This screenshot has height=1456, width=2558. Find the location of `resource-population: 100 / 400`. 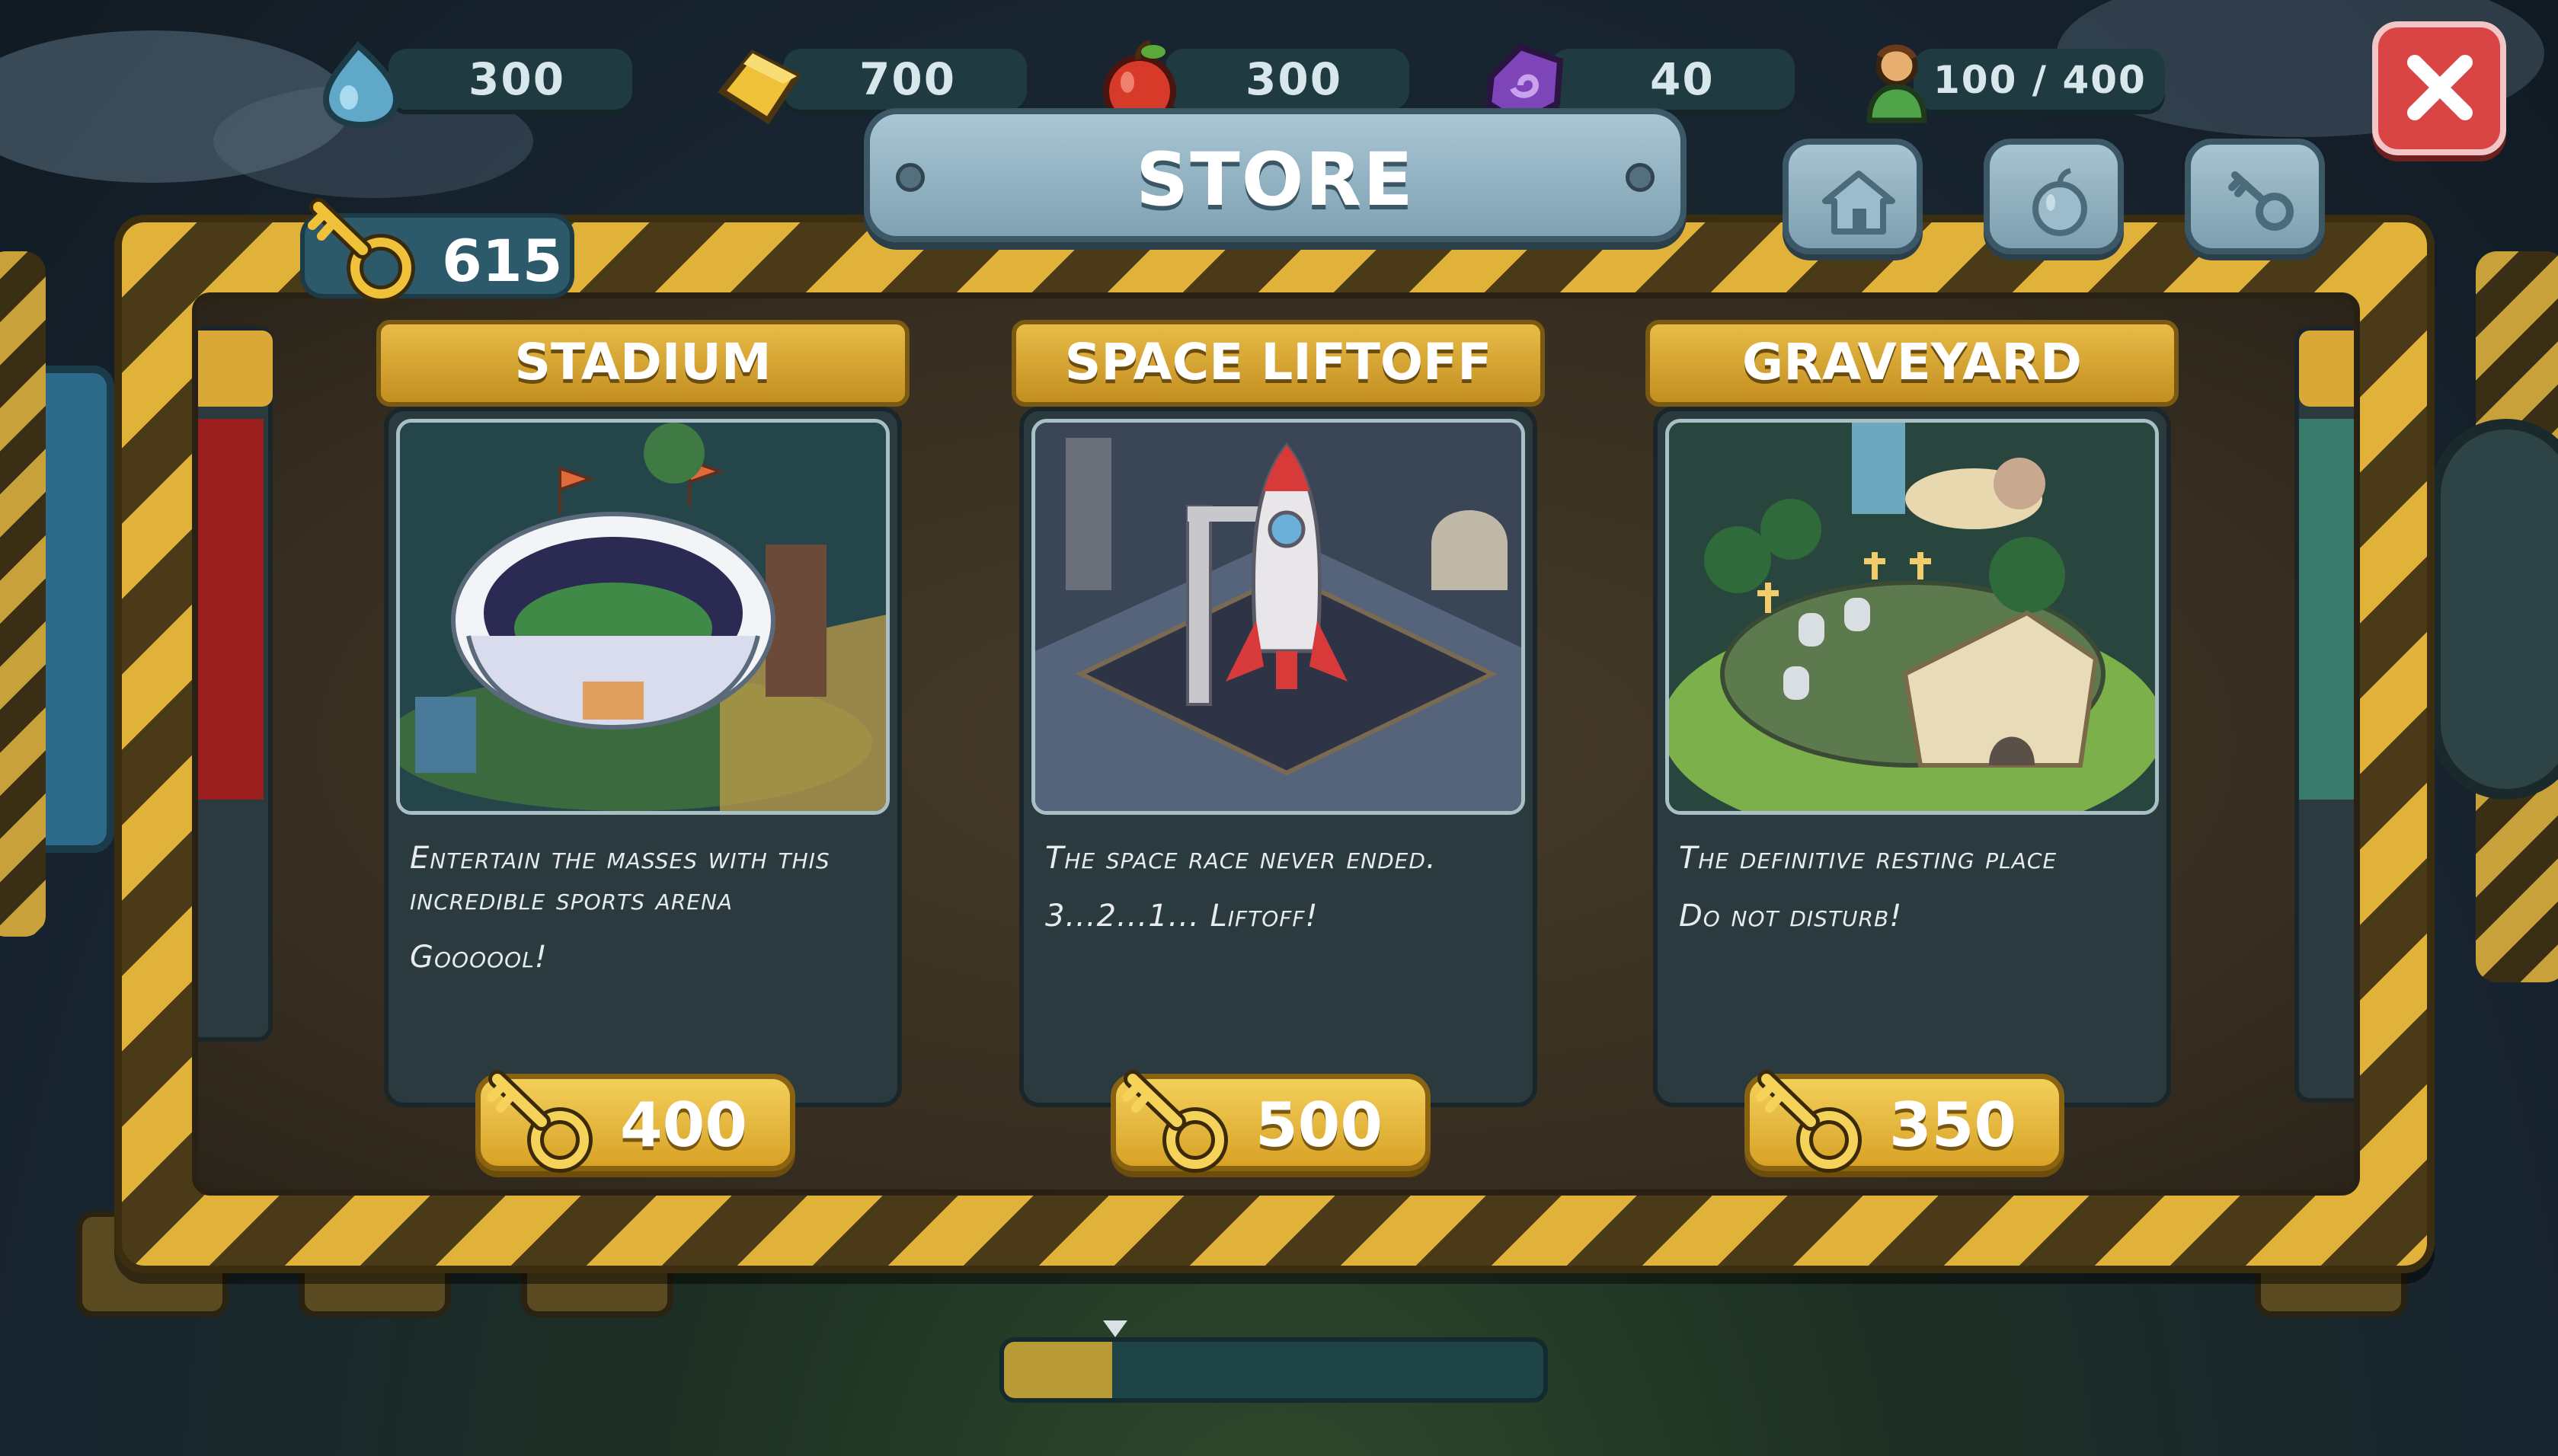

resource-population: 100 / 400 is located at coordinates (2008, 83).